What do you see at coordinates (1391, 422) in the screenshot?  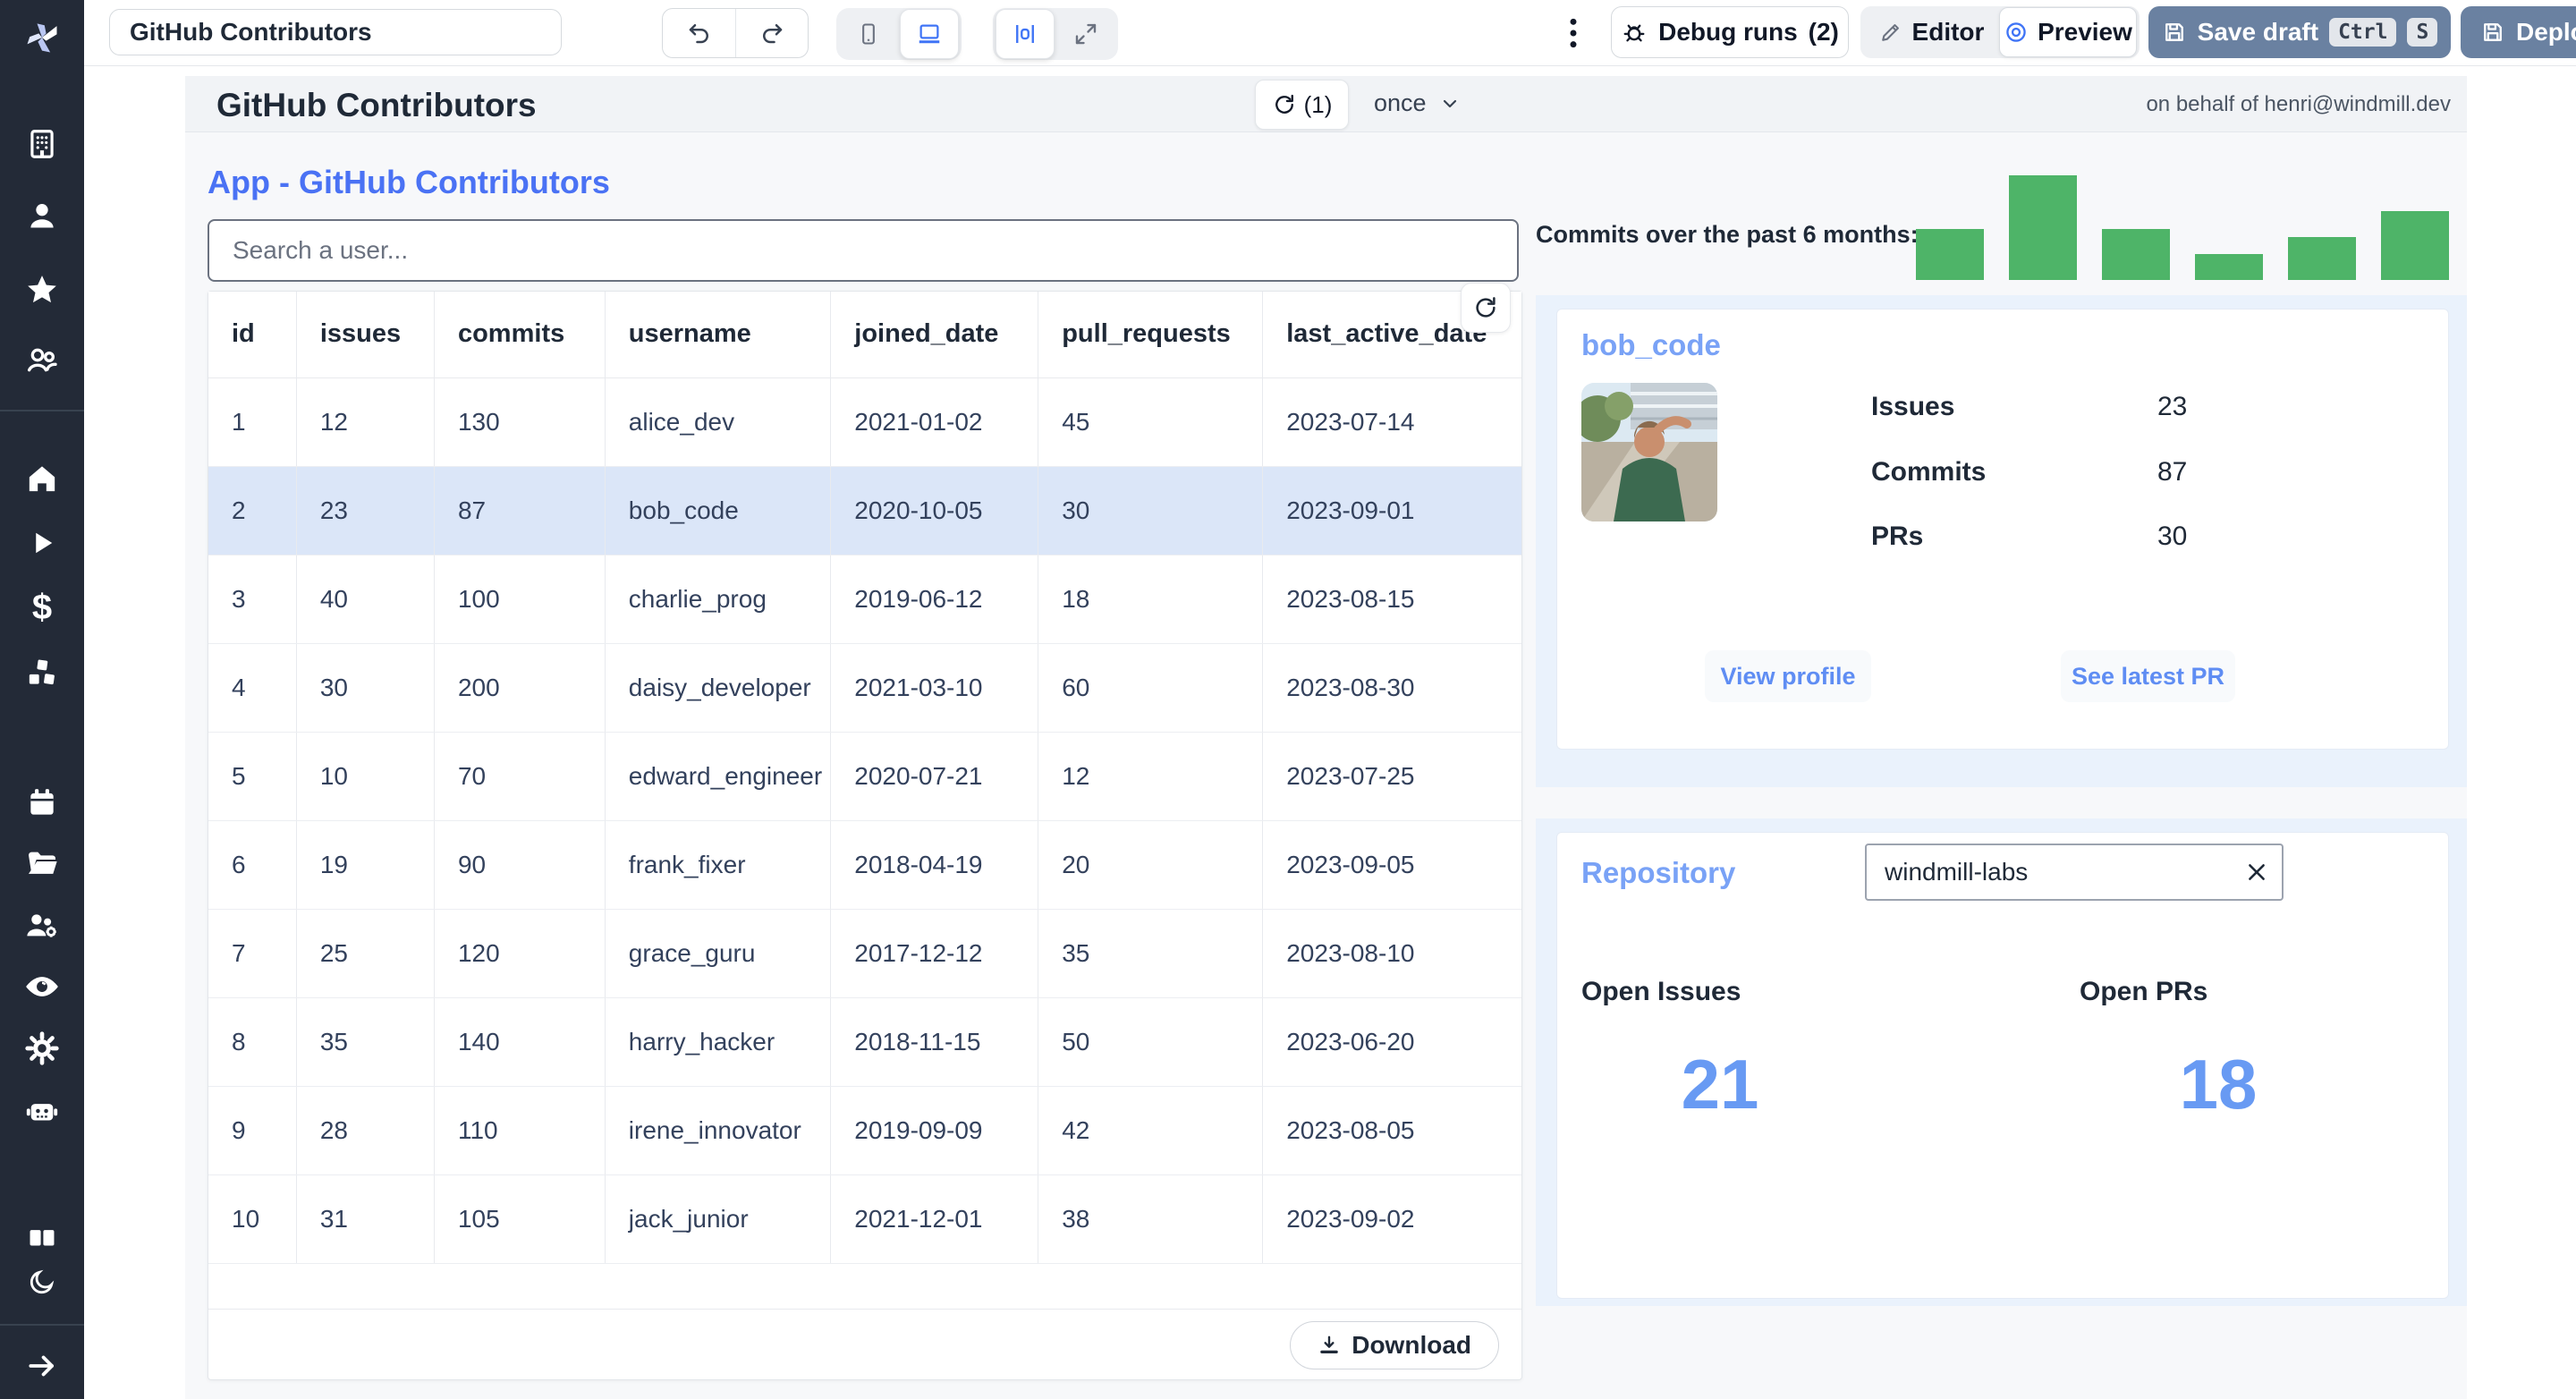 I see `table-cell: 2023-07-14` at bounding box center [1391, 422].